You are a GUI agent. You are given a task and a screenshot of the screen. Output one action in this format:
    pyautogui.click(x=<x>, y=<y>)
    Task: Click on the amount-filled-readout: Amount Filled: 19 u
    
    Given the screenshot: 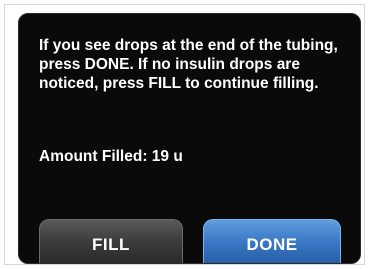 What is the action you would take?
    pyautogui.click(x=111, y=156)
    